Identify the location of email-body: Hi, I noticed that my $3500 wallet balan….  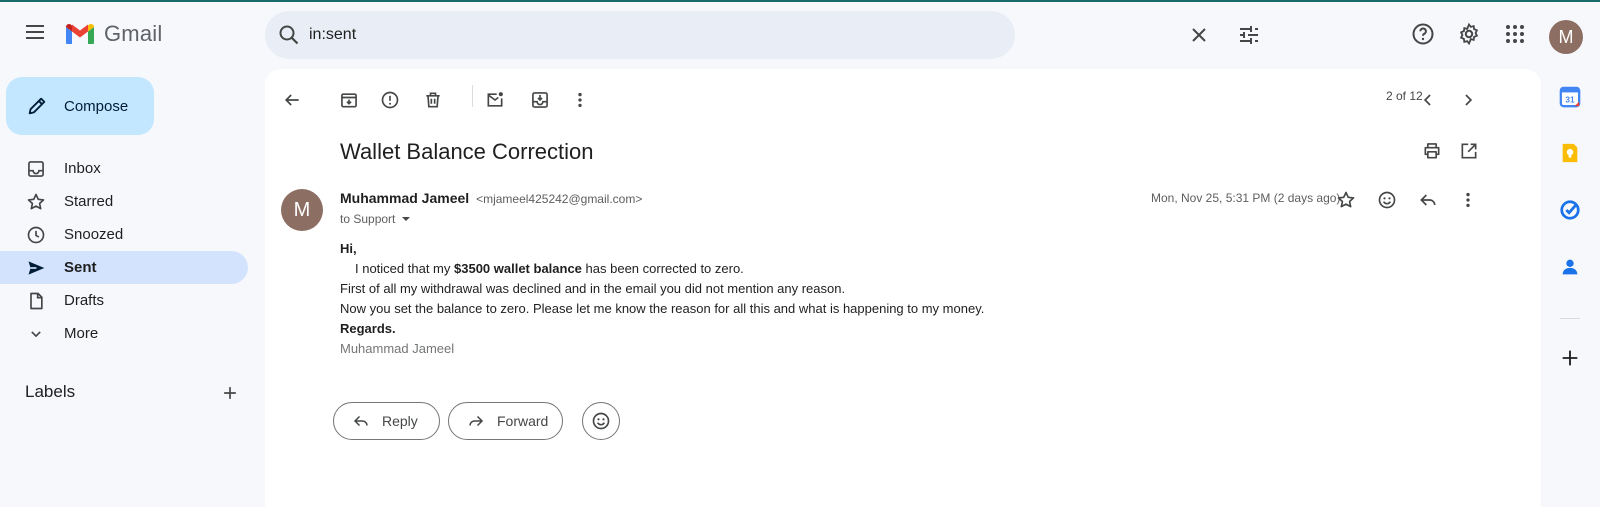
(662, 299).